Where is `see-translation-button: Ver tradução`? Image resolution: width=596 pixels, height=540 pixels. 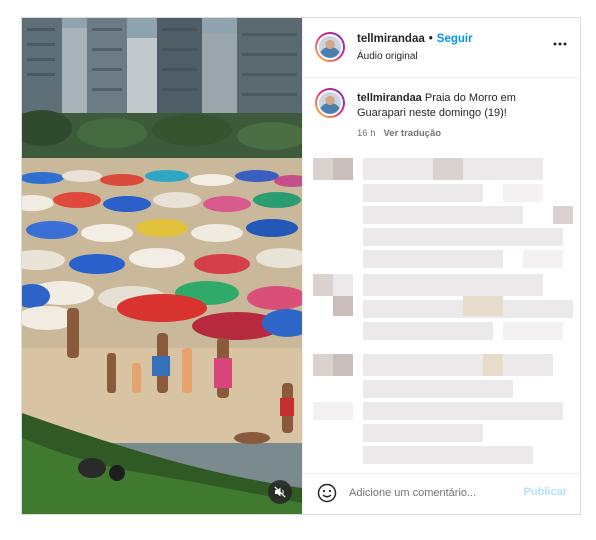
see-translation-button: Ver tradução is located at coordinates (413, 133).